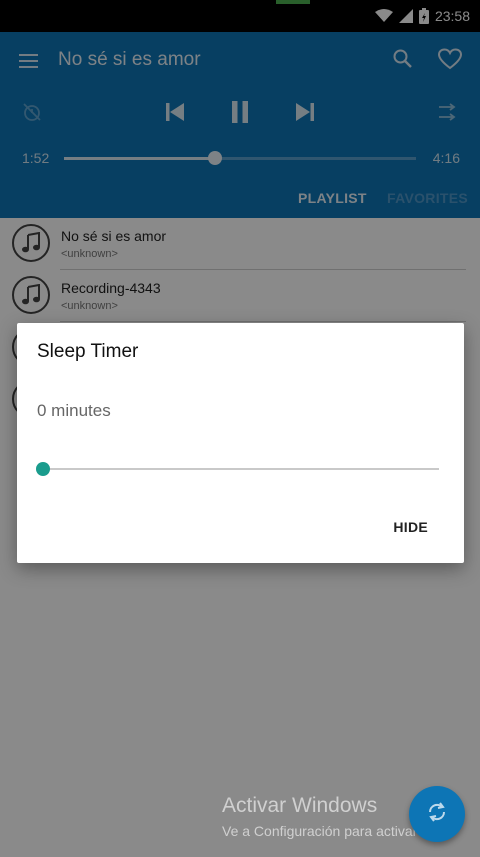 This screenshot has width=480, height=857. I want to click on repeat-button, so click(437, 814).